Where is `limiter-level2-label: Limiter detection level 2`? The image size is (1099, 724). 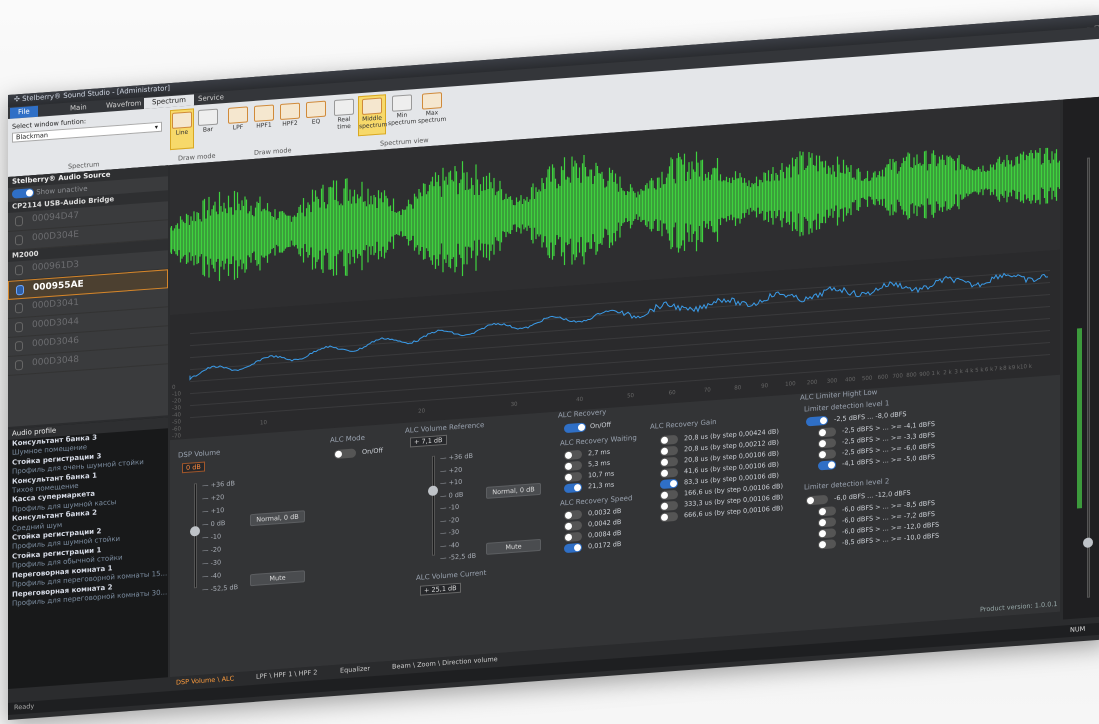 limiter-level2-label: Limiter detection level 2 is located at coordinates (847, 484).